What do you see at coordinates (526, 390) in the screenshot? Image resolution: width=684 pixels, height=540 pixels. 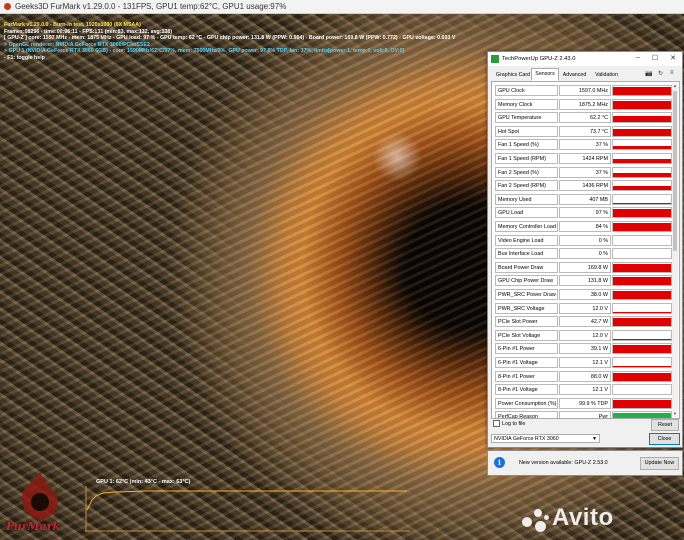 I see `sensor-label: 8-Pin #1 Voltage` at bounding box center [526, 390].